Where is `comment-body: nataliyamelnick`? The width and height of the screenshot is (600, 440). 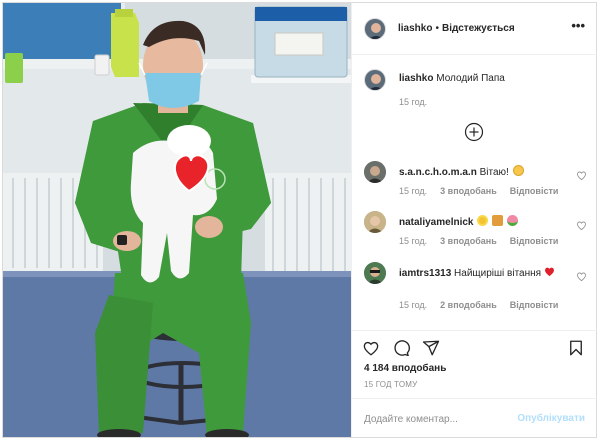 comment-body: nataliyamelnick is located at coordinates (489, 222).